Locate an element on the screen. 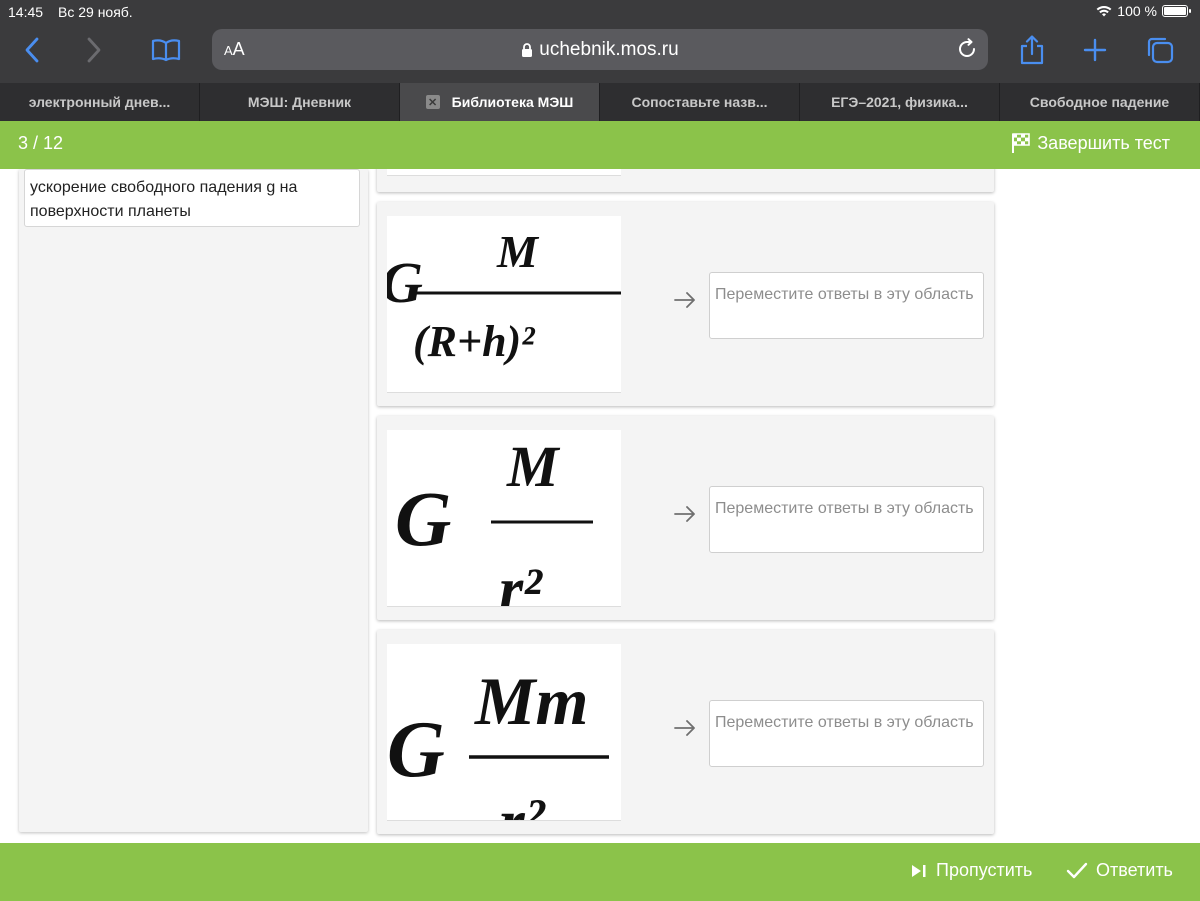 The width and height of the screenshot is (1200, 901). back-button is located at coordinates (32, 50).